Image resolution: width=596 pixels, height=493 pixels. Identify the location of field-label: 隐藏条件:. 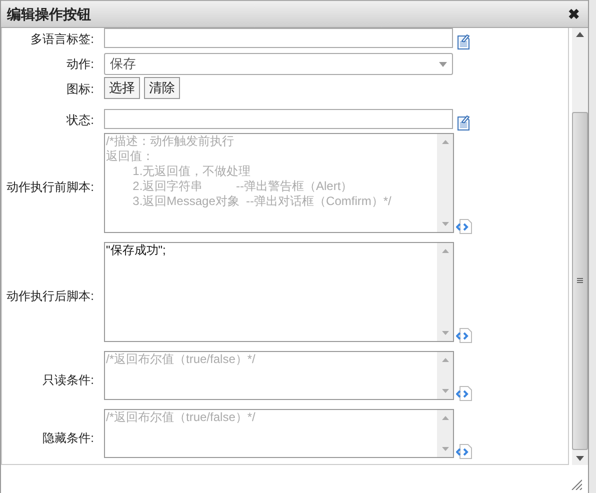
(68, 438).